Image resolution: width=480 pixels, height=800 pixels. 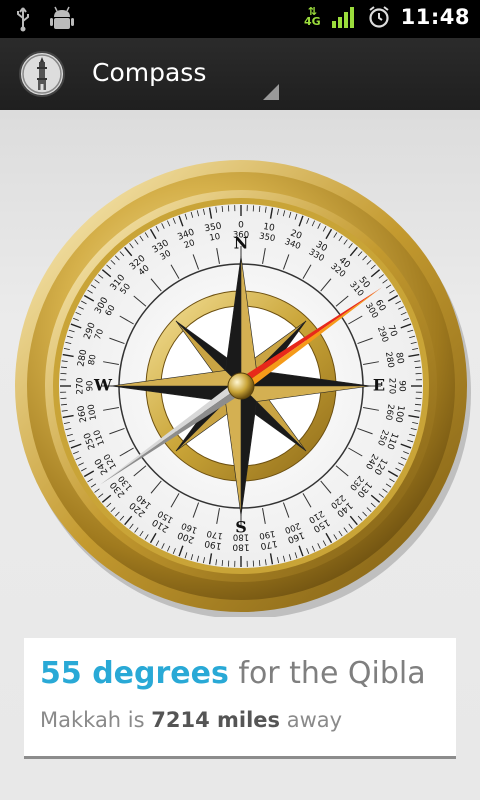 I want to click on distance-suffix: away, so click(x=311, y=720).